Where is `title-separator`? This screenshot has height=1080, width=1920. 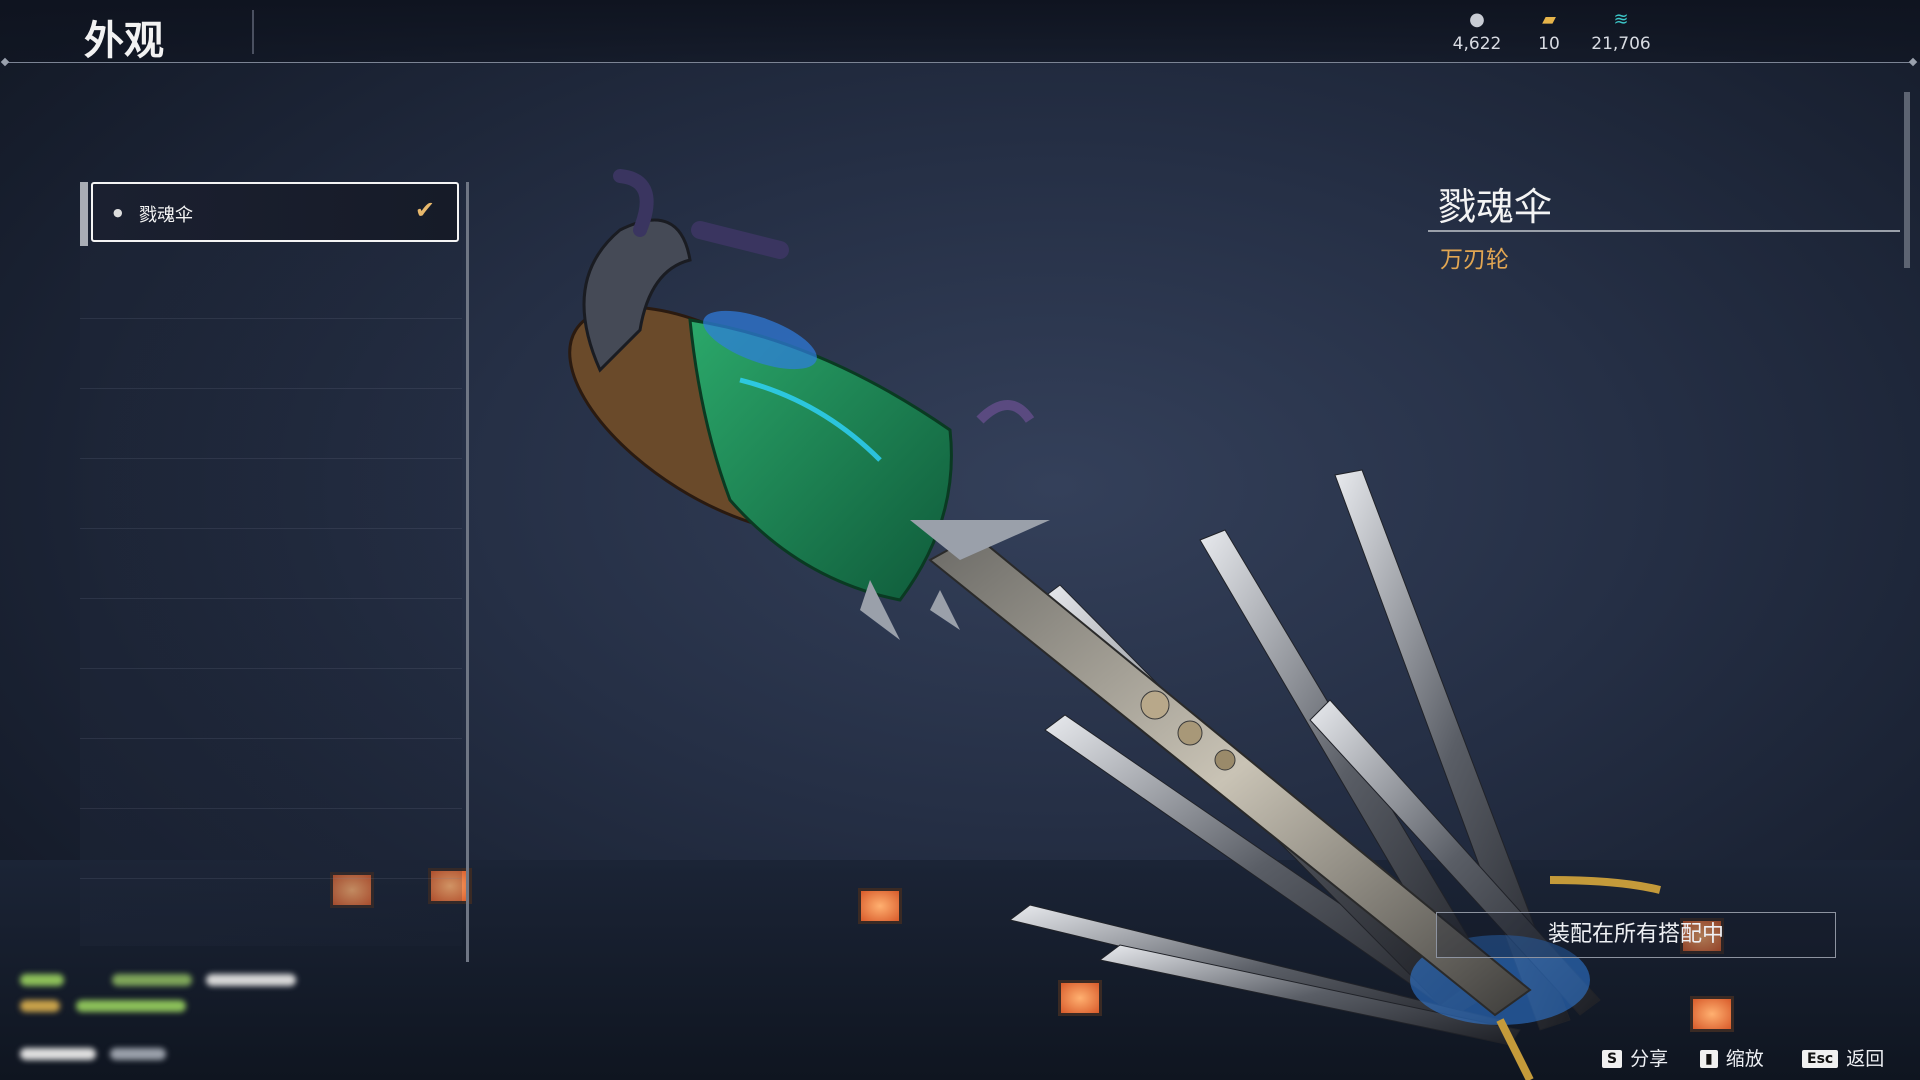
title-separator is located at coordinates (253, 32).